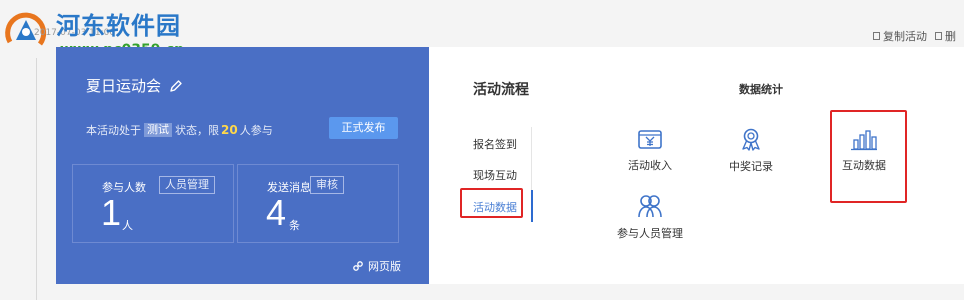 This screenshot has width=964, height=300. What do you see at coordinates (36, 179) in the screenshot?
I see `left-divider` at bounding box center [36, 179].